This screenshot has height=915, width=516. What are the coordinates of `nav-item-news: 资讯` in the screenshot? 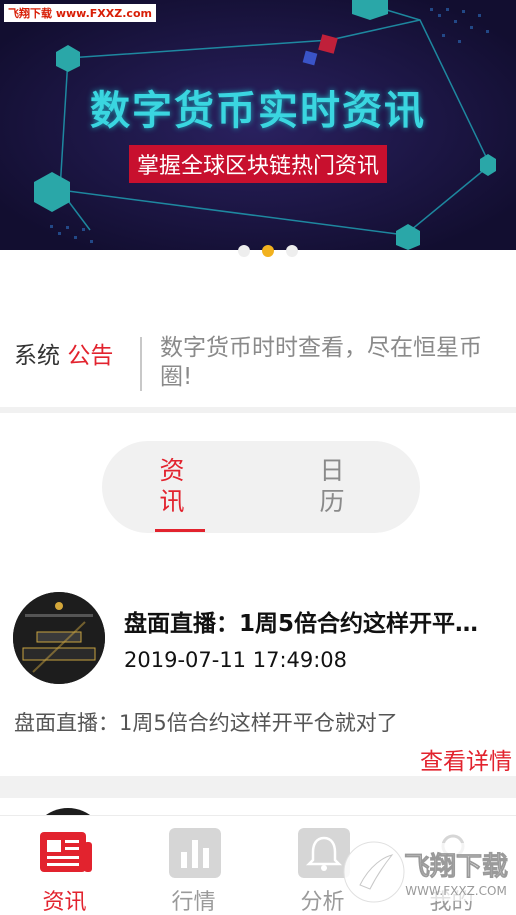 It's located at (64, 865).